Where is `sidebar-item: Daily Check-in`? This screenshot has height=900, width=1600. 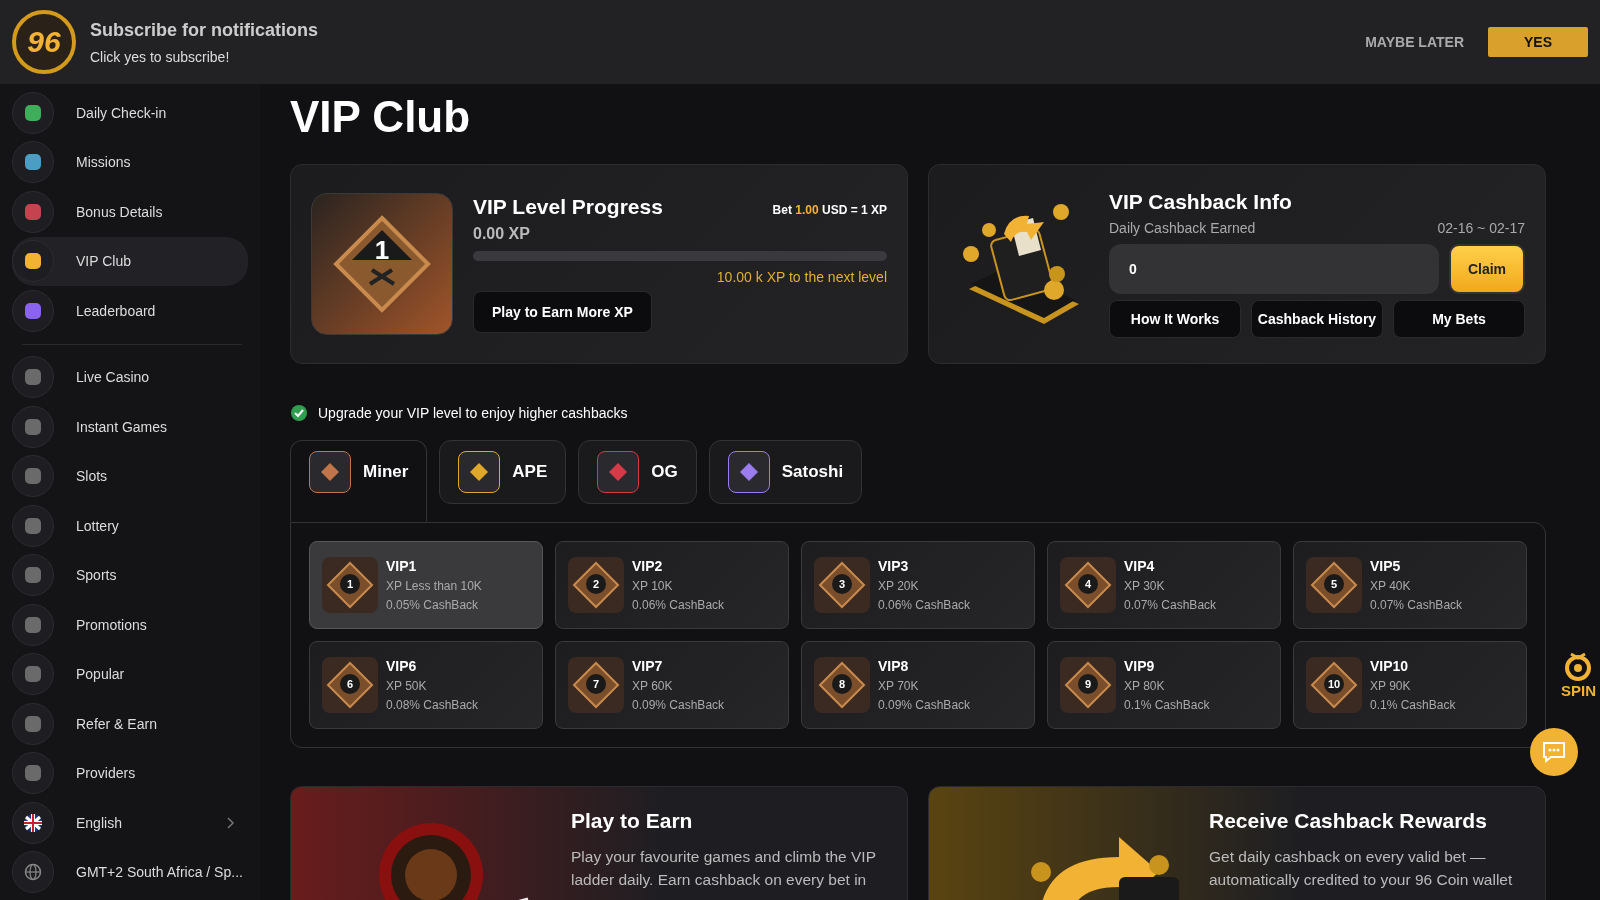
sidebar-item: Daily Check-in is located at coordinates (130, 113).